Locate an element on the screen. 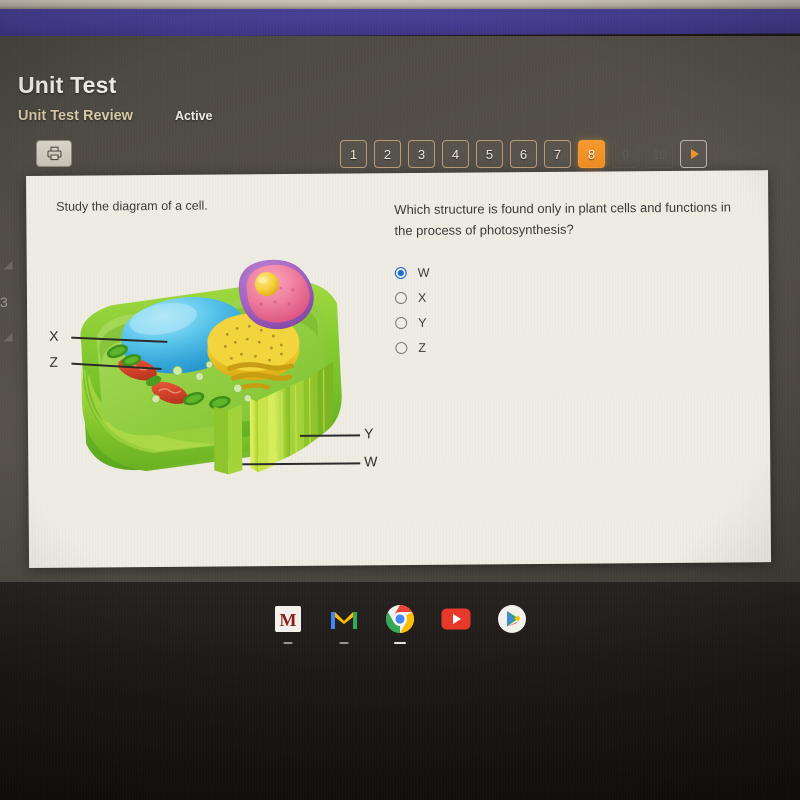  monitor-bezel-strip is located at coordinates (400, 4).